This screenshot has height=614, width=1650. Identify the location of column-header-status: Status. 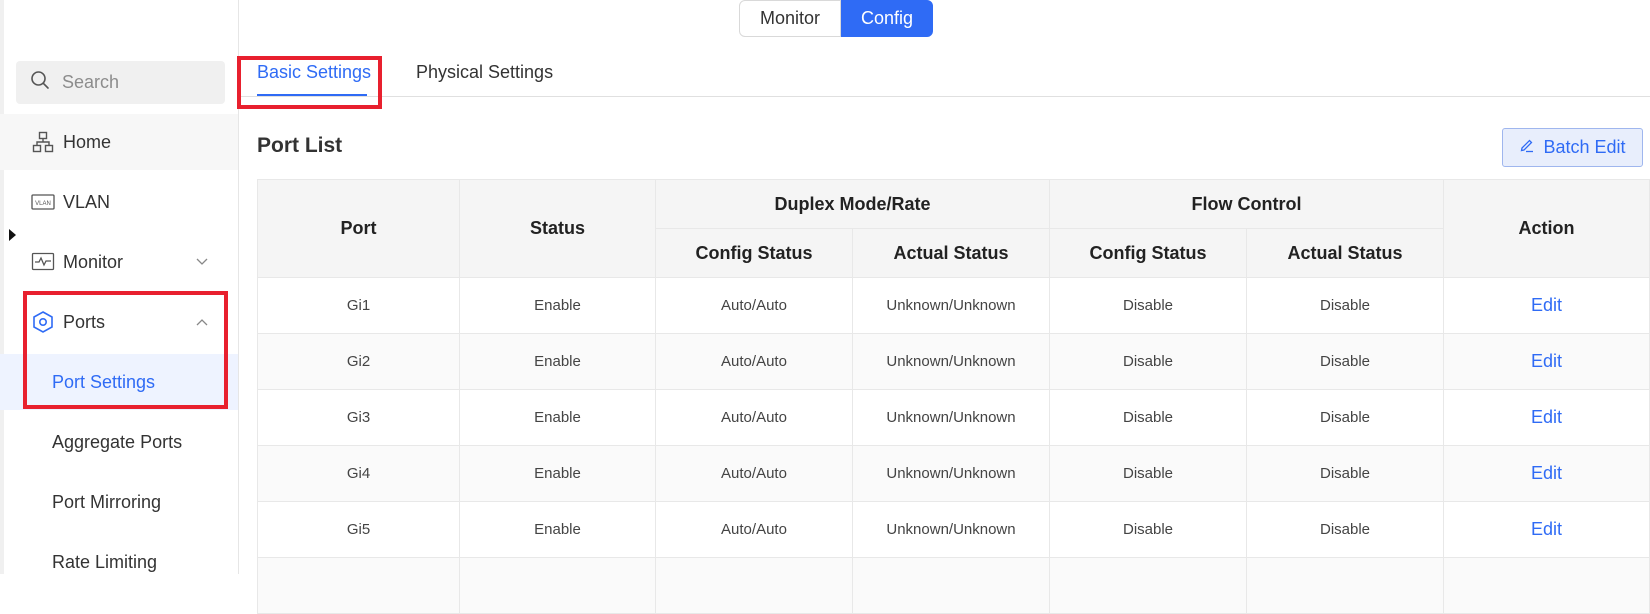
(557, 228).